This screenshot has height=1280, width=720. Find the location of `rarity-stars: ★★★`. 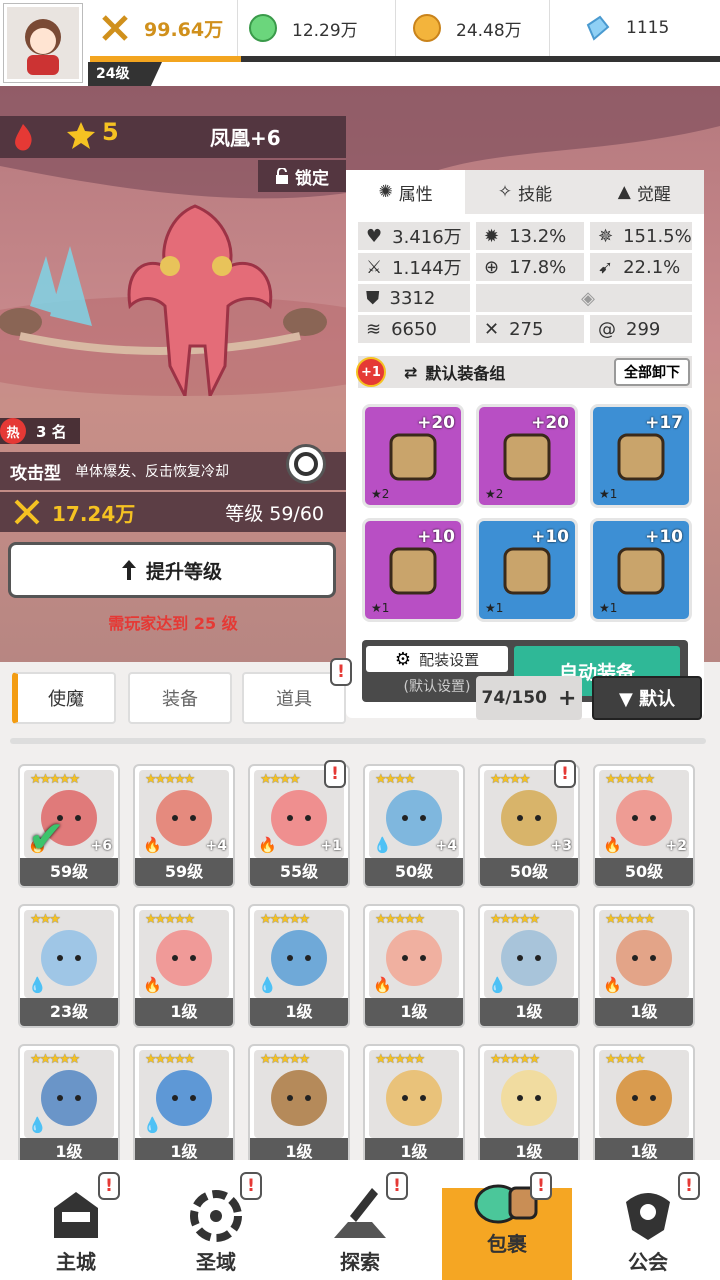

rarity-stars: ★★★ is located at coordinates (45, 919).